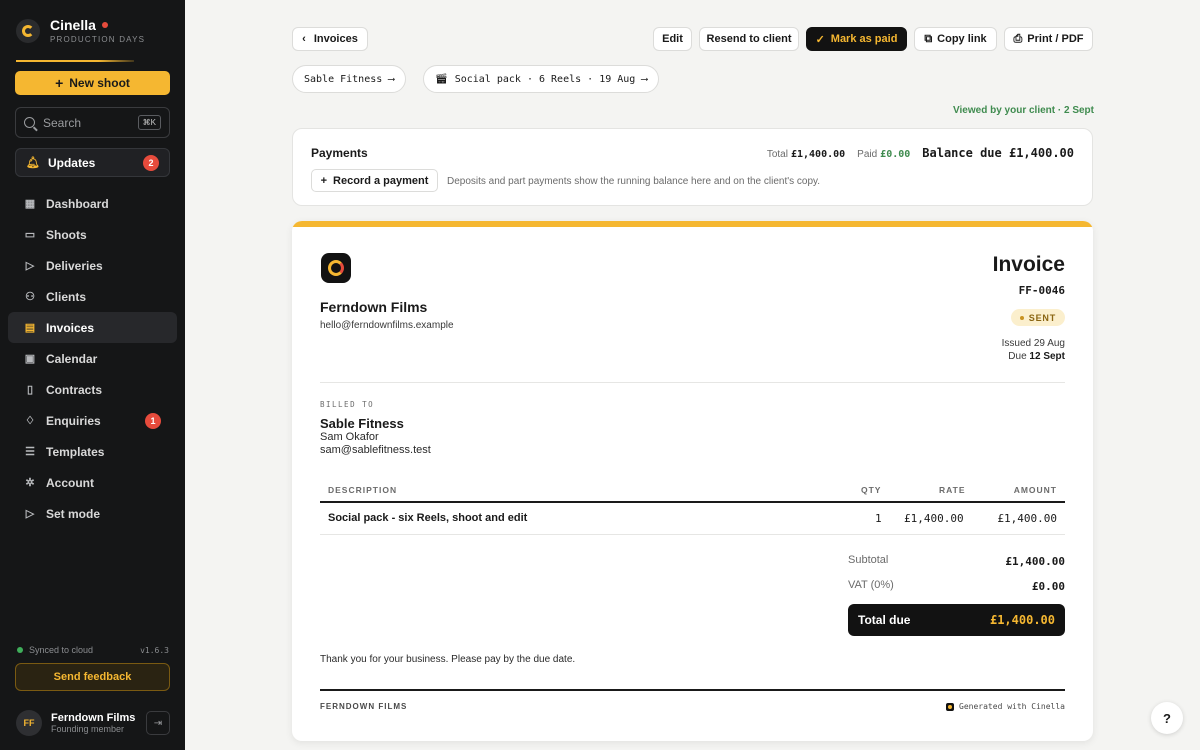 This screenshot has width=1200, height=750. I want to click on app-tagline: PRODUCTION DAYS, so click(98, 39).